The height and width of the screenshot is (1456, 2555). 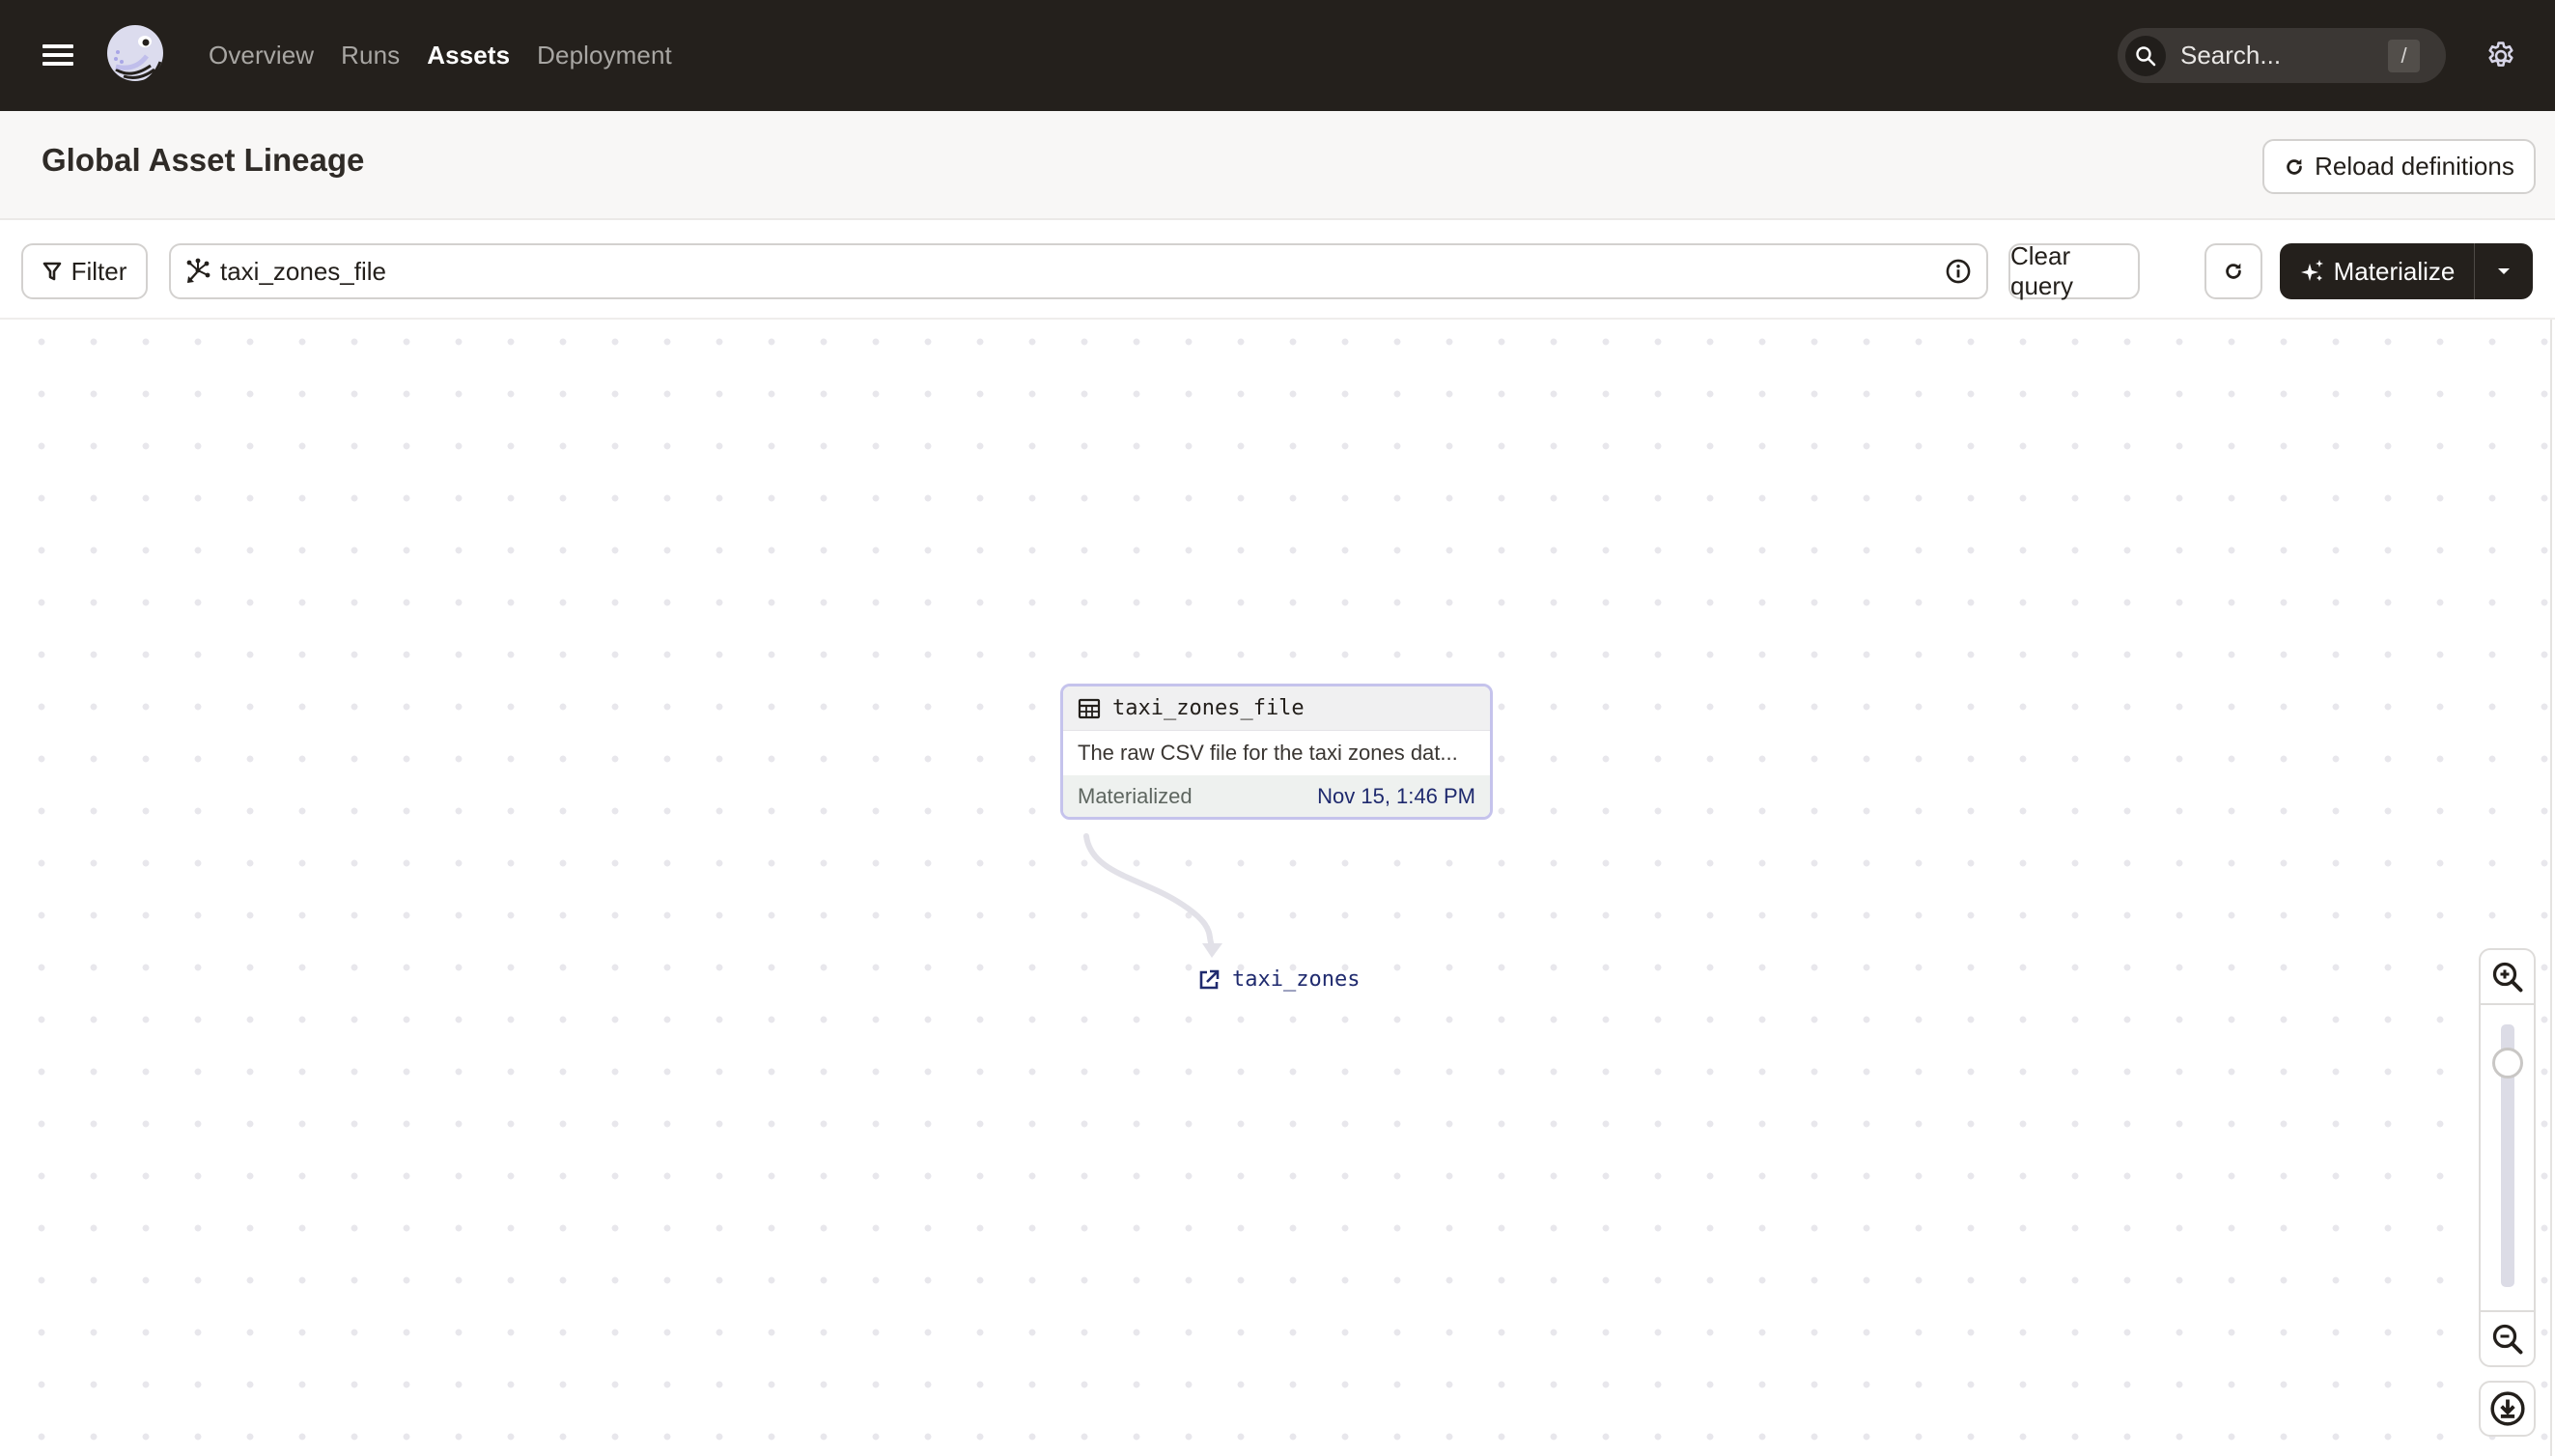 I want to click on gear-icon, so click(x=2501, y=56).